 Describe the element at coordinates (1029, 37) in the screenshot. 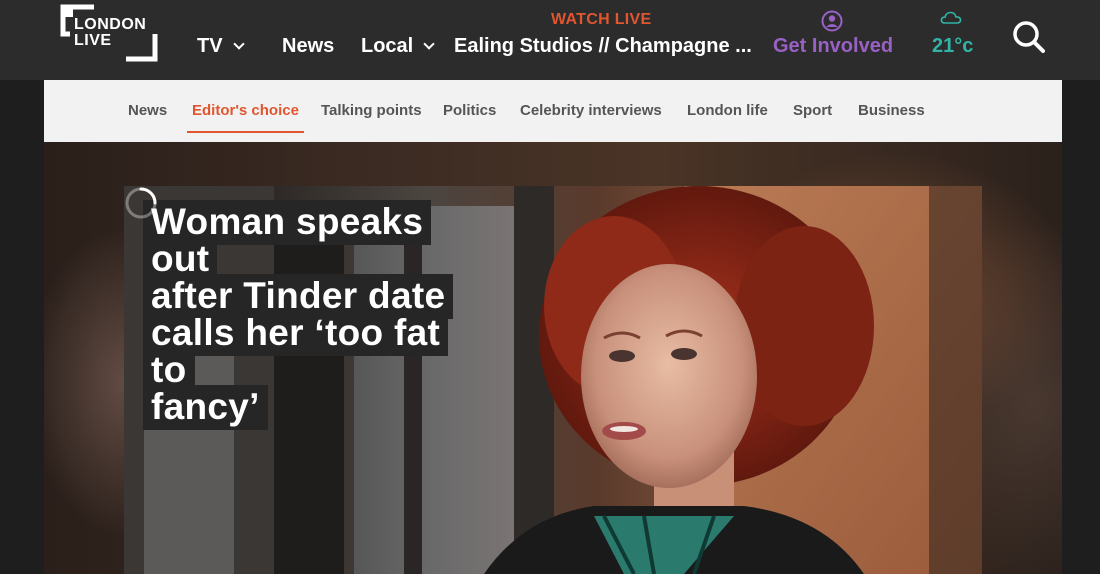

I see `search-icon` at that location.